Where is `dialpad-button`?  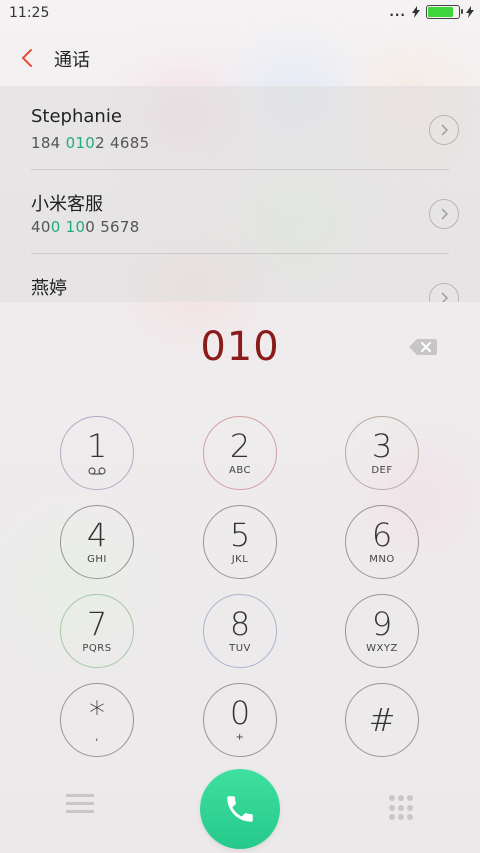 dialpad-button is located at coordinates (401, 808).